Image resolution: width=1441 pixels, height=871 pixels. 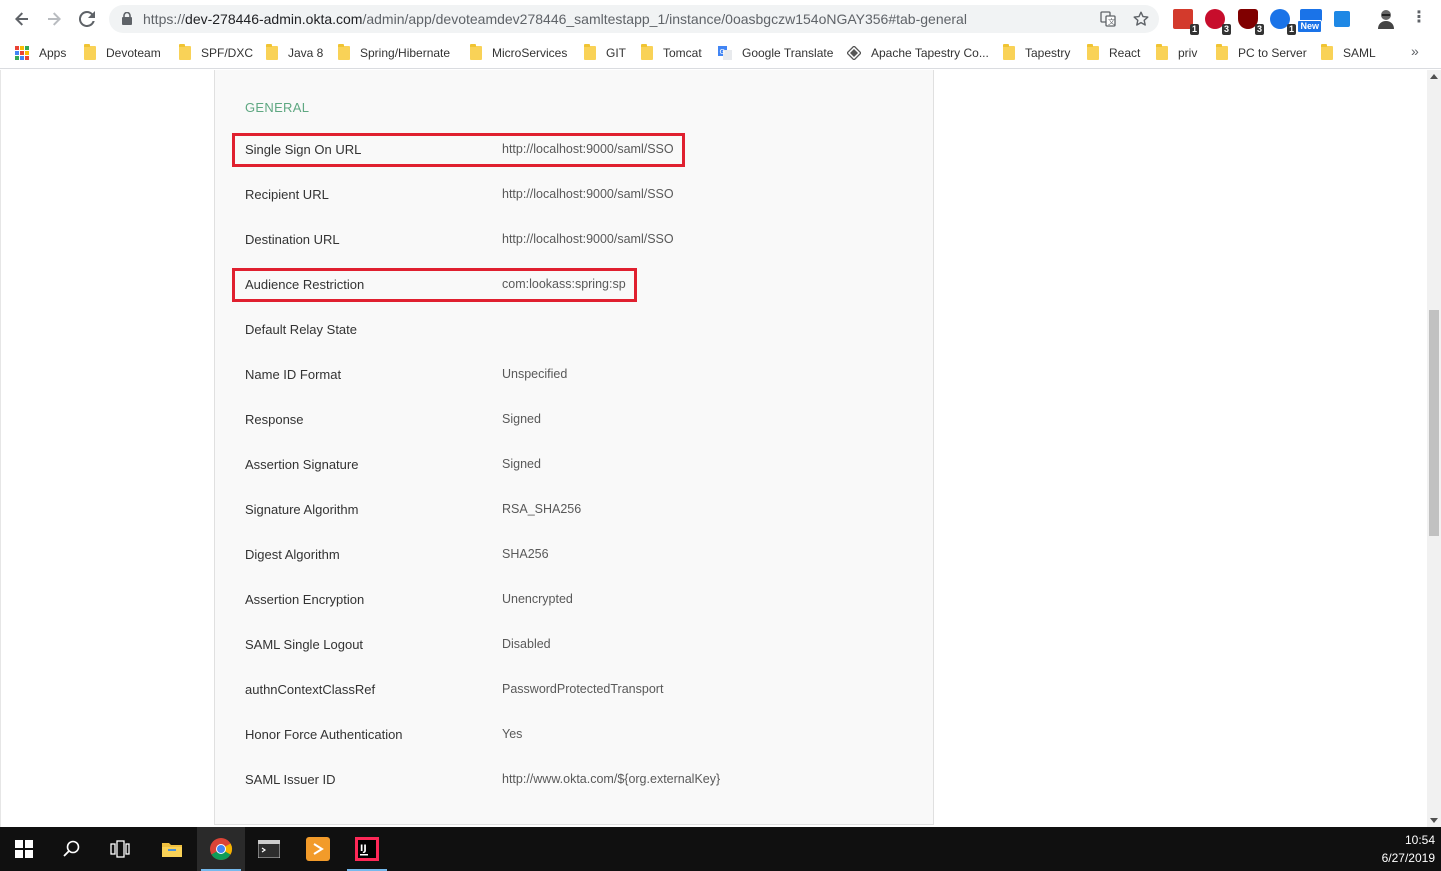 What do you see at coordinates (1434, 423) in the screenshot?
I see `scroll-thumb` at bounding box center [1434, 423].